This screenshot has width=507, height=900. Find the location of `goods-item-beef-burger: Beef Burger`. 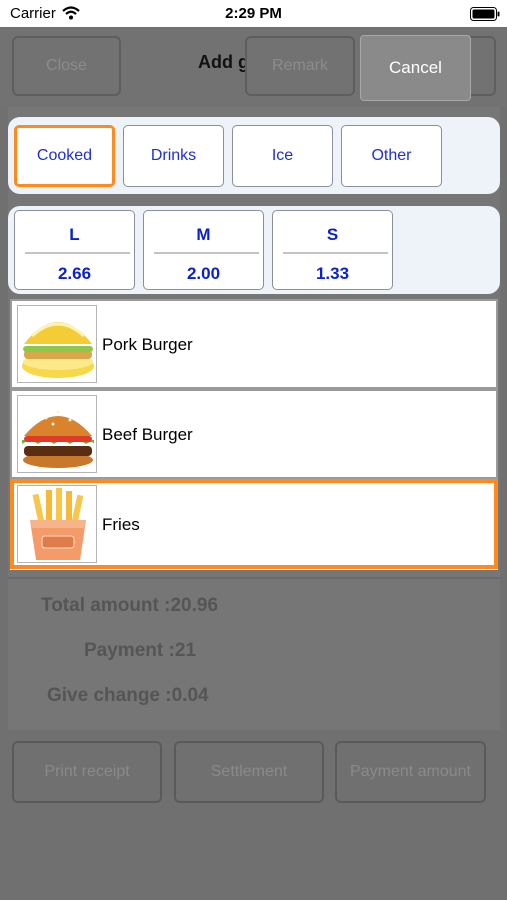

goods-item-beef-burger: Beef Burger is located at coordinates (254, 434).